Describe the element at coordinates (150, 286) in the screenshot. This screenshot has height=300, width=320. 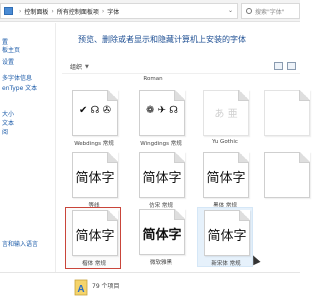
I see `status-bar: A 79 个项目` at that location.